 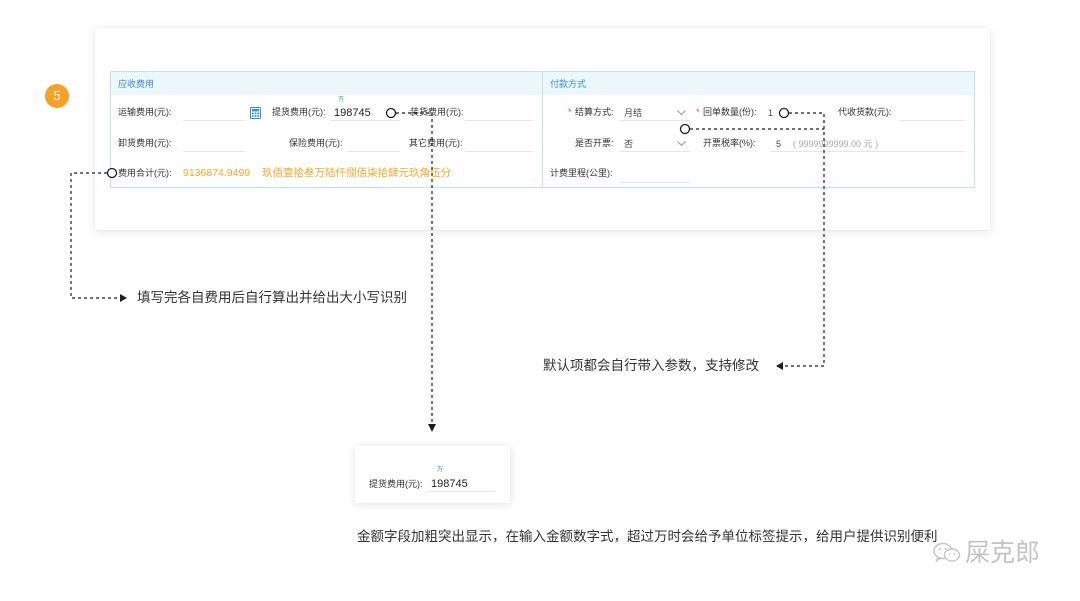 I want to click on zoom-preview-card: 万 提货费用(元): 198745, so click(x=432, y=474).